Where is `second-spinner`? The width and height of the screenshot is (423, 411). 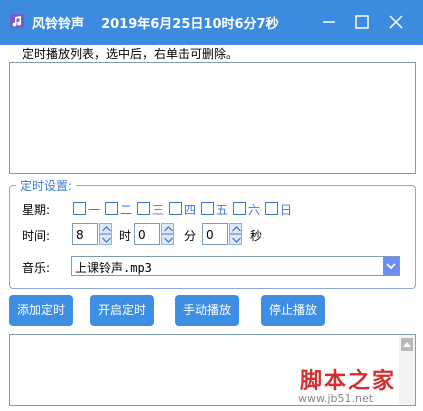 second-spinner is located at coordinates (235, 234).